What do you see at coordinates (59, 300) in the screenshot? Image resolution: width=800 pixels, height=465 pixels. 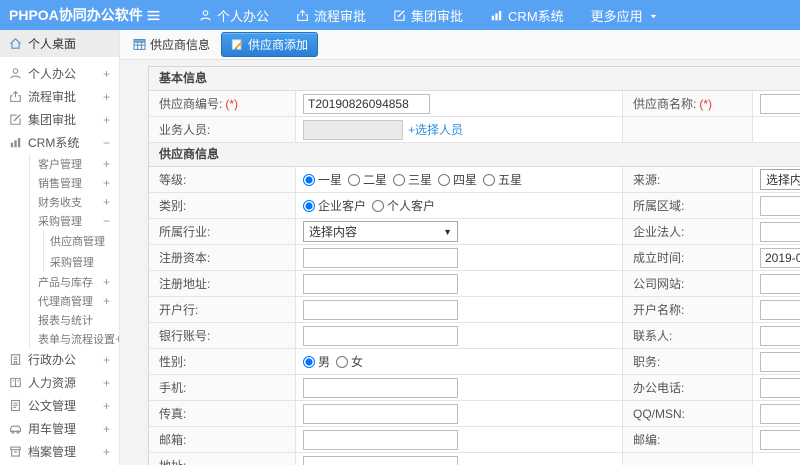 I see `sidebar-item-12: 代理商管理 +` at bounding box center [59, 300].